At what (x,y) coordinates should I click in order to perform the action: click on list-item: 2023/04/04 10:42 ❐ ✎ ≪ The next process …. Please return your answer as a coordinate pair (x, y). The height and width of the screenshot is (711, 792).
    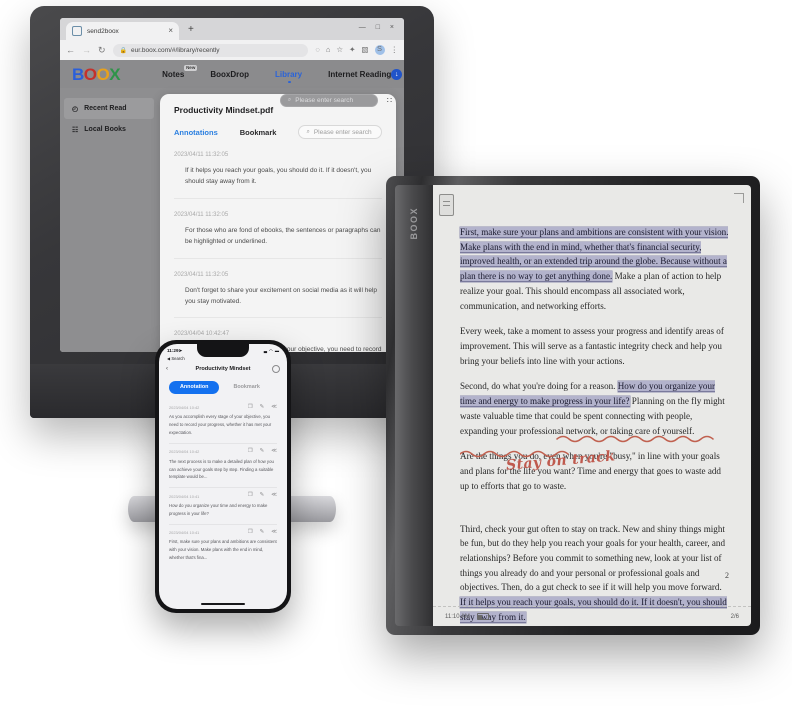
    Looking at the image, I should click on (223, 466).